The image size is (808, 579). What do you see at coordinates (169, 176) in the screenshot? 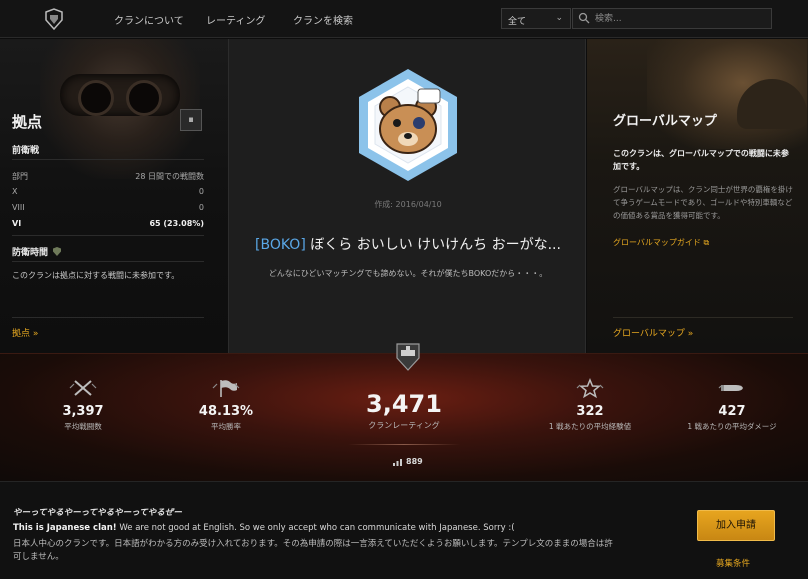
I see `battles-column-header: 28 日間での戦闘数` at bounding box center [169, 176].